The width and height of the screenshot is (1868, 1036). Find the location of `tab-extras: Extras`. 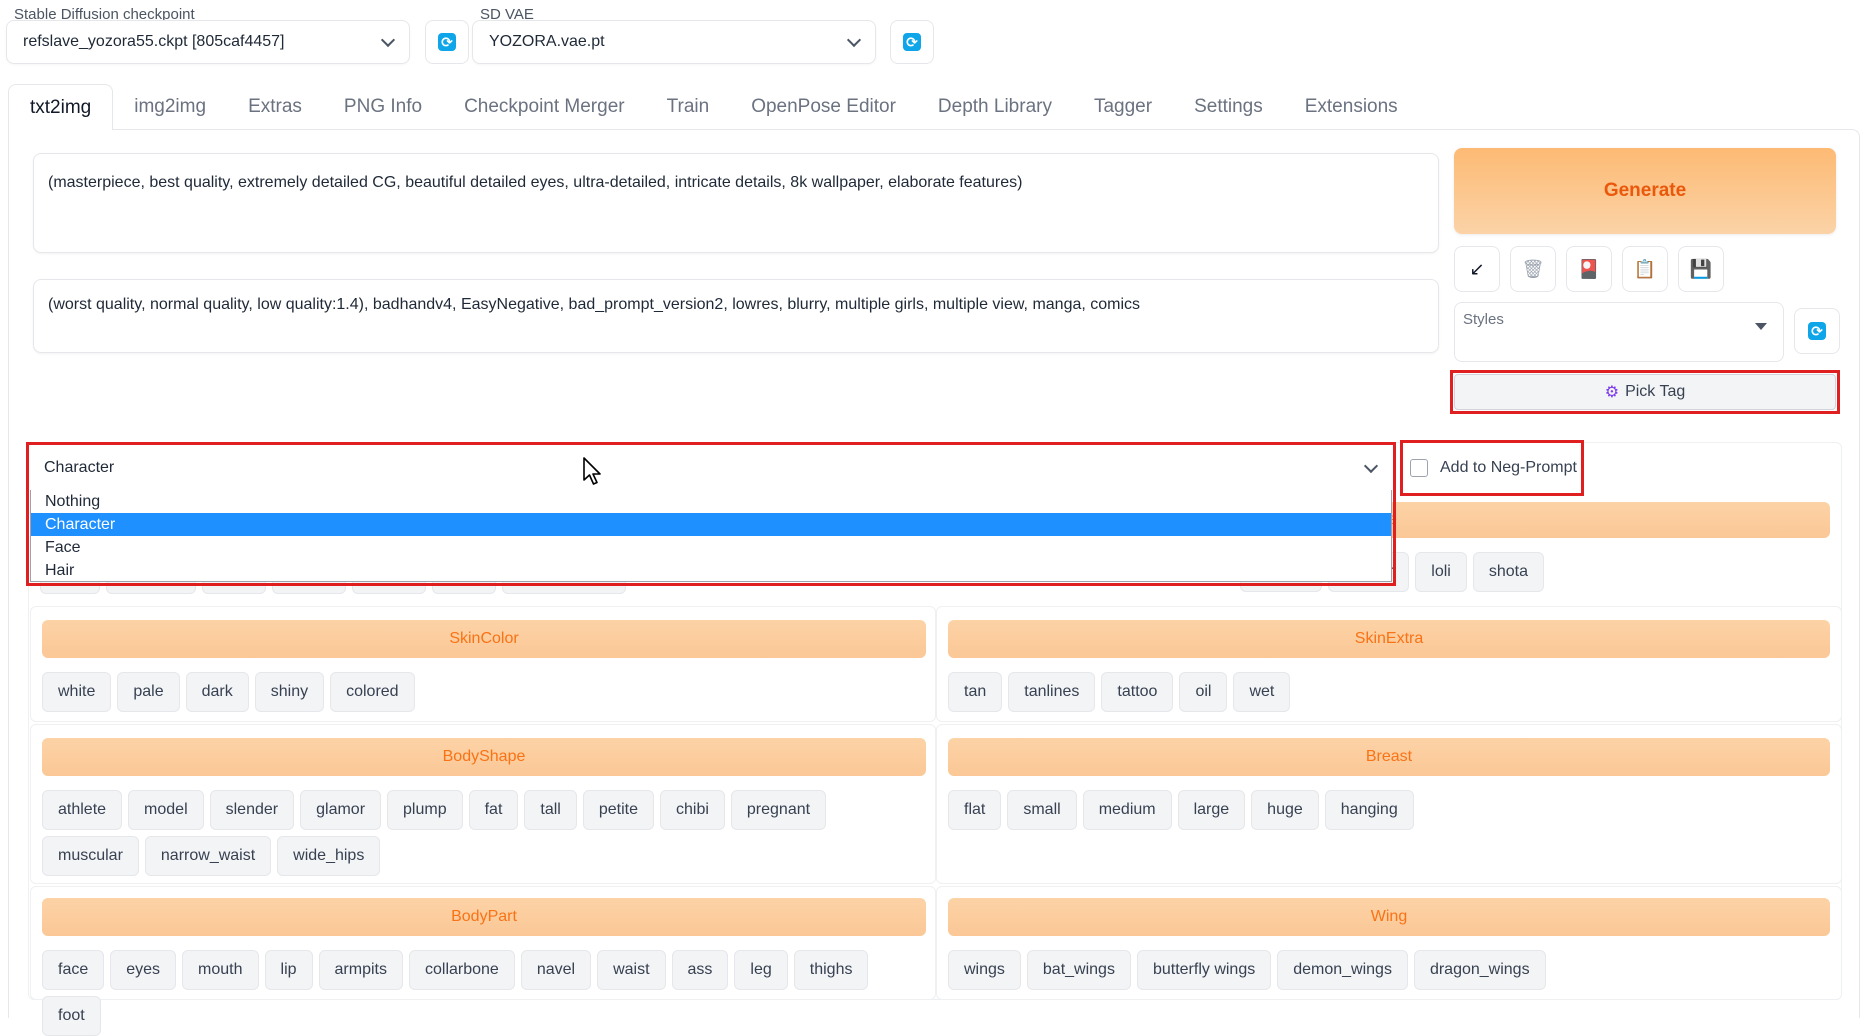

tab-extras: Extras is located at coordinates (275, 107).